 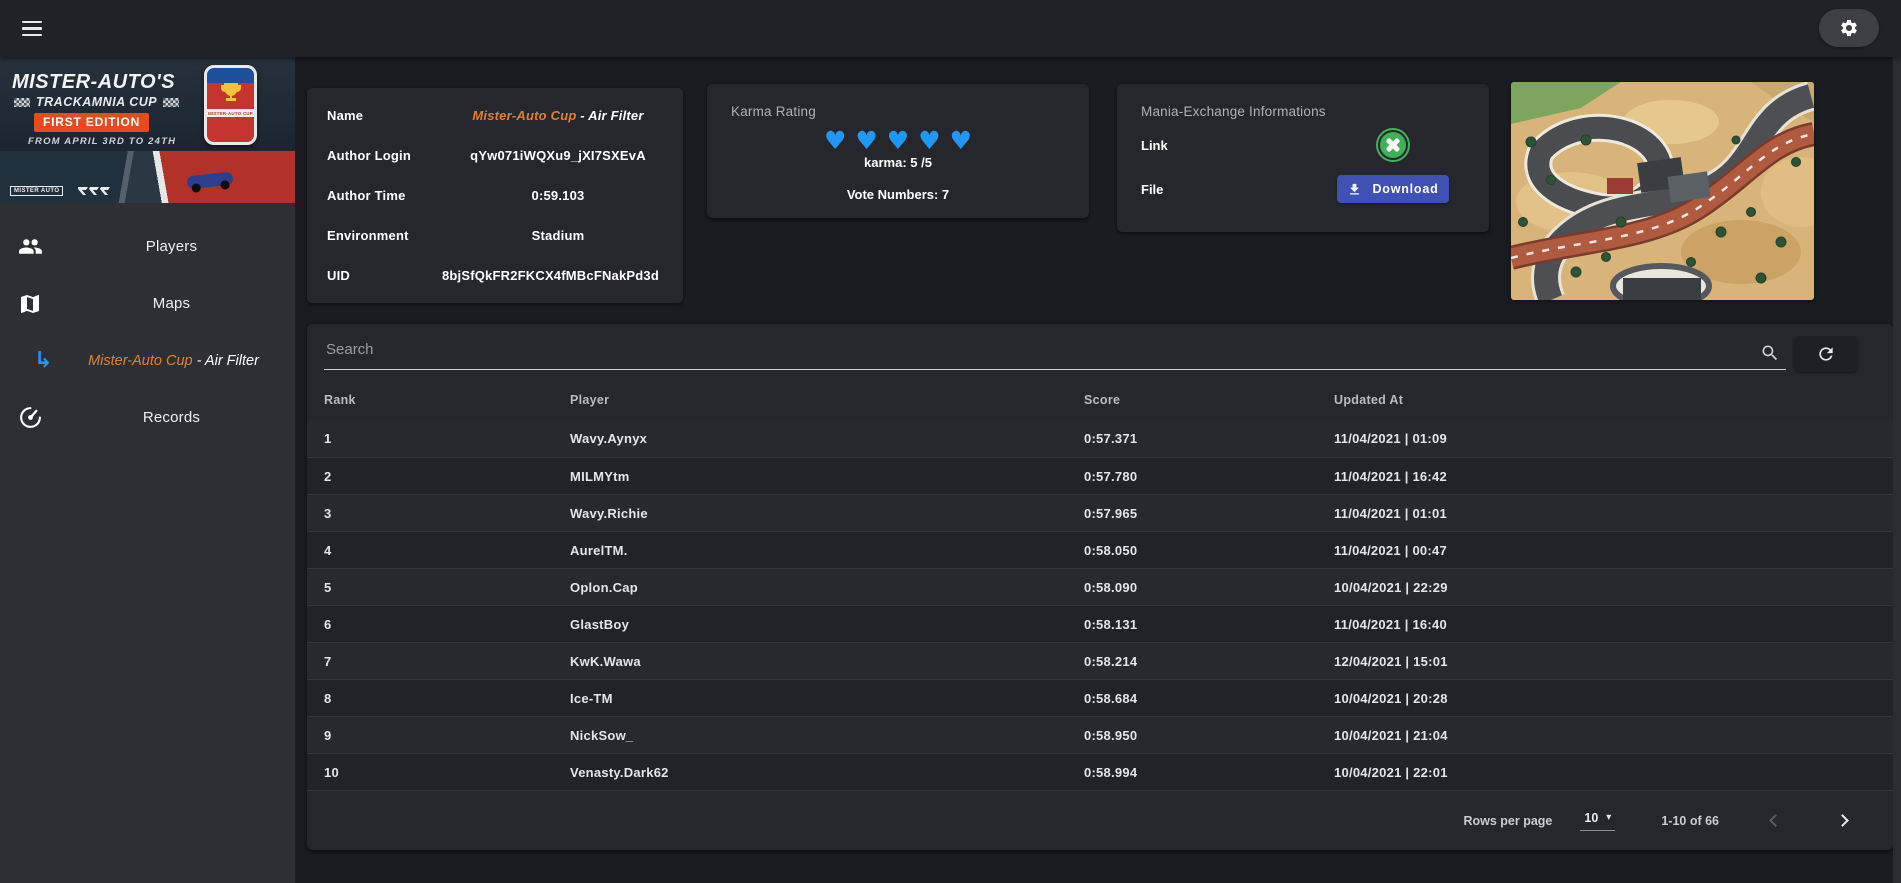 What do you see at coordinates (558, 156) in the screenshot?
I see `author-login-value: qYw071iWQXu9_jXI7SXEvA` at bounding box center [558, 156].